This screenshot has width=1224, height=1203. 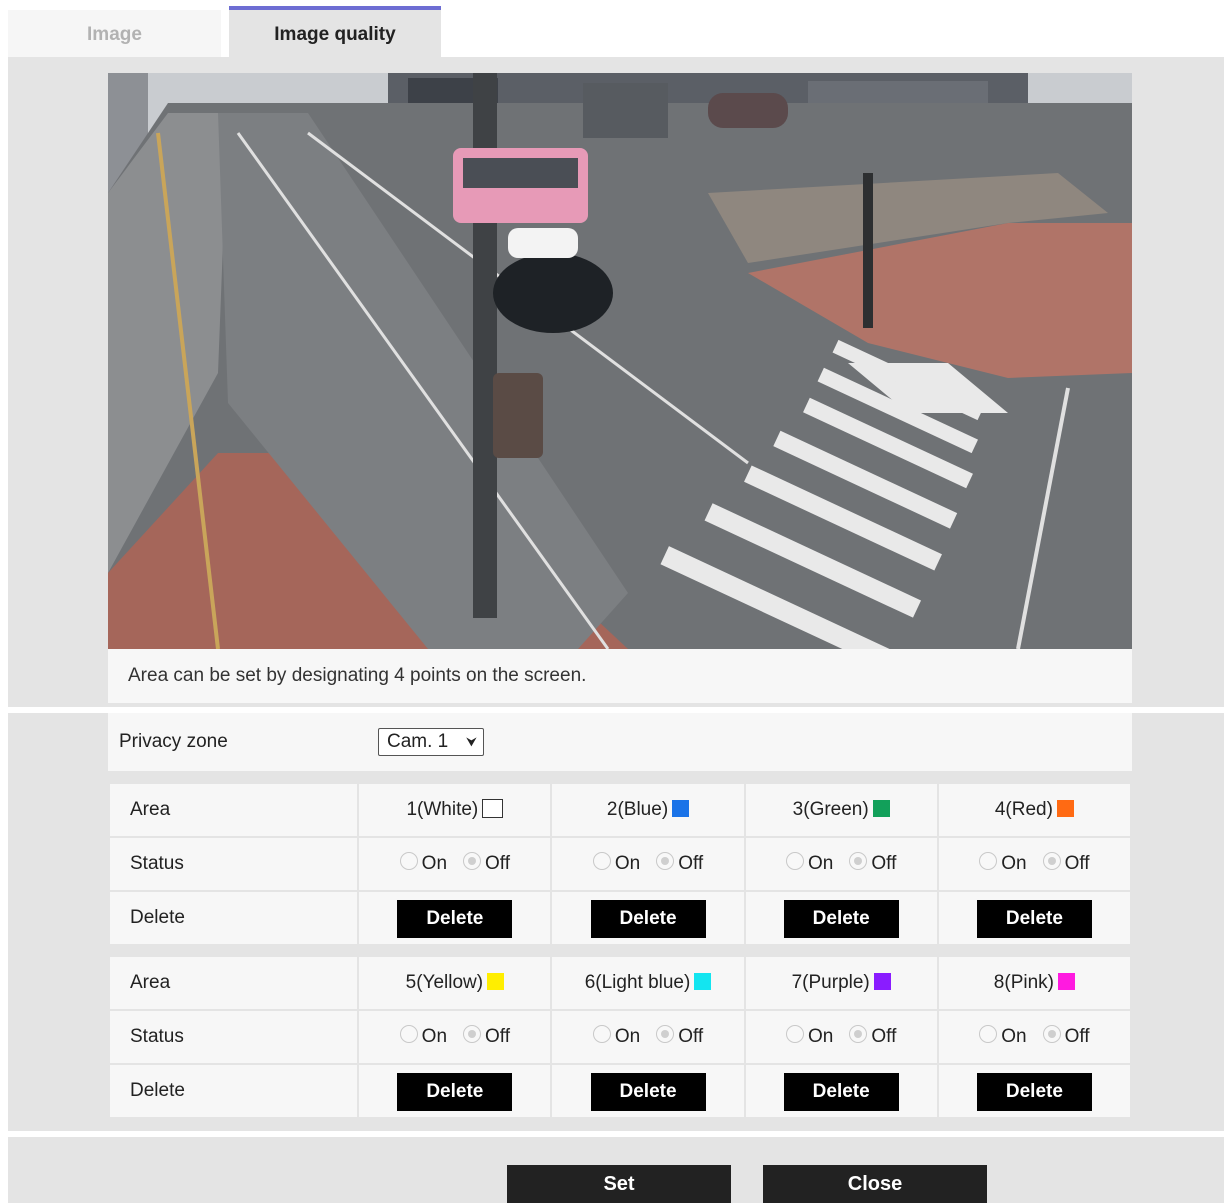 I want to click on delete-cell-1: Delete, so click(x=455, y=918).